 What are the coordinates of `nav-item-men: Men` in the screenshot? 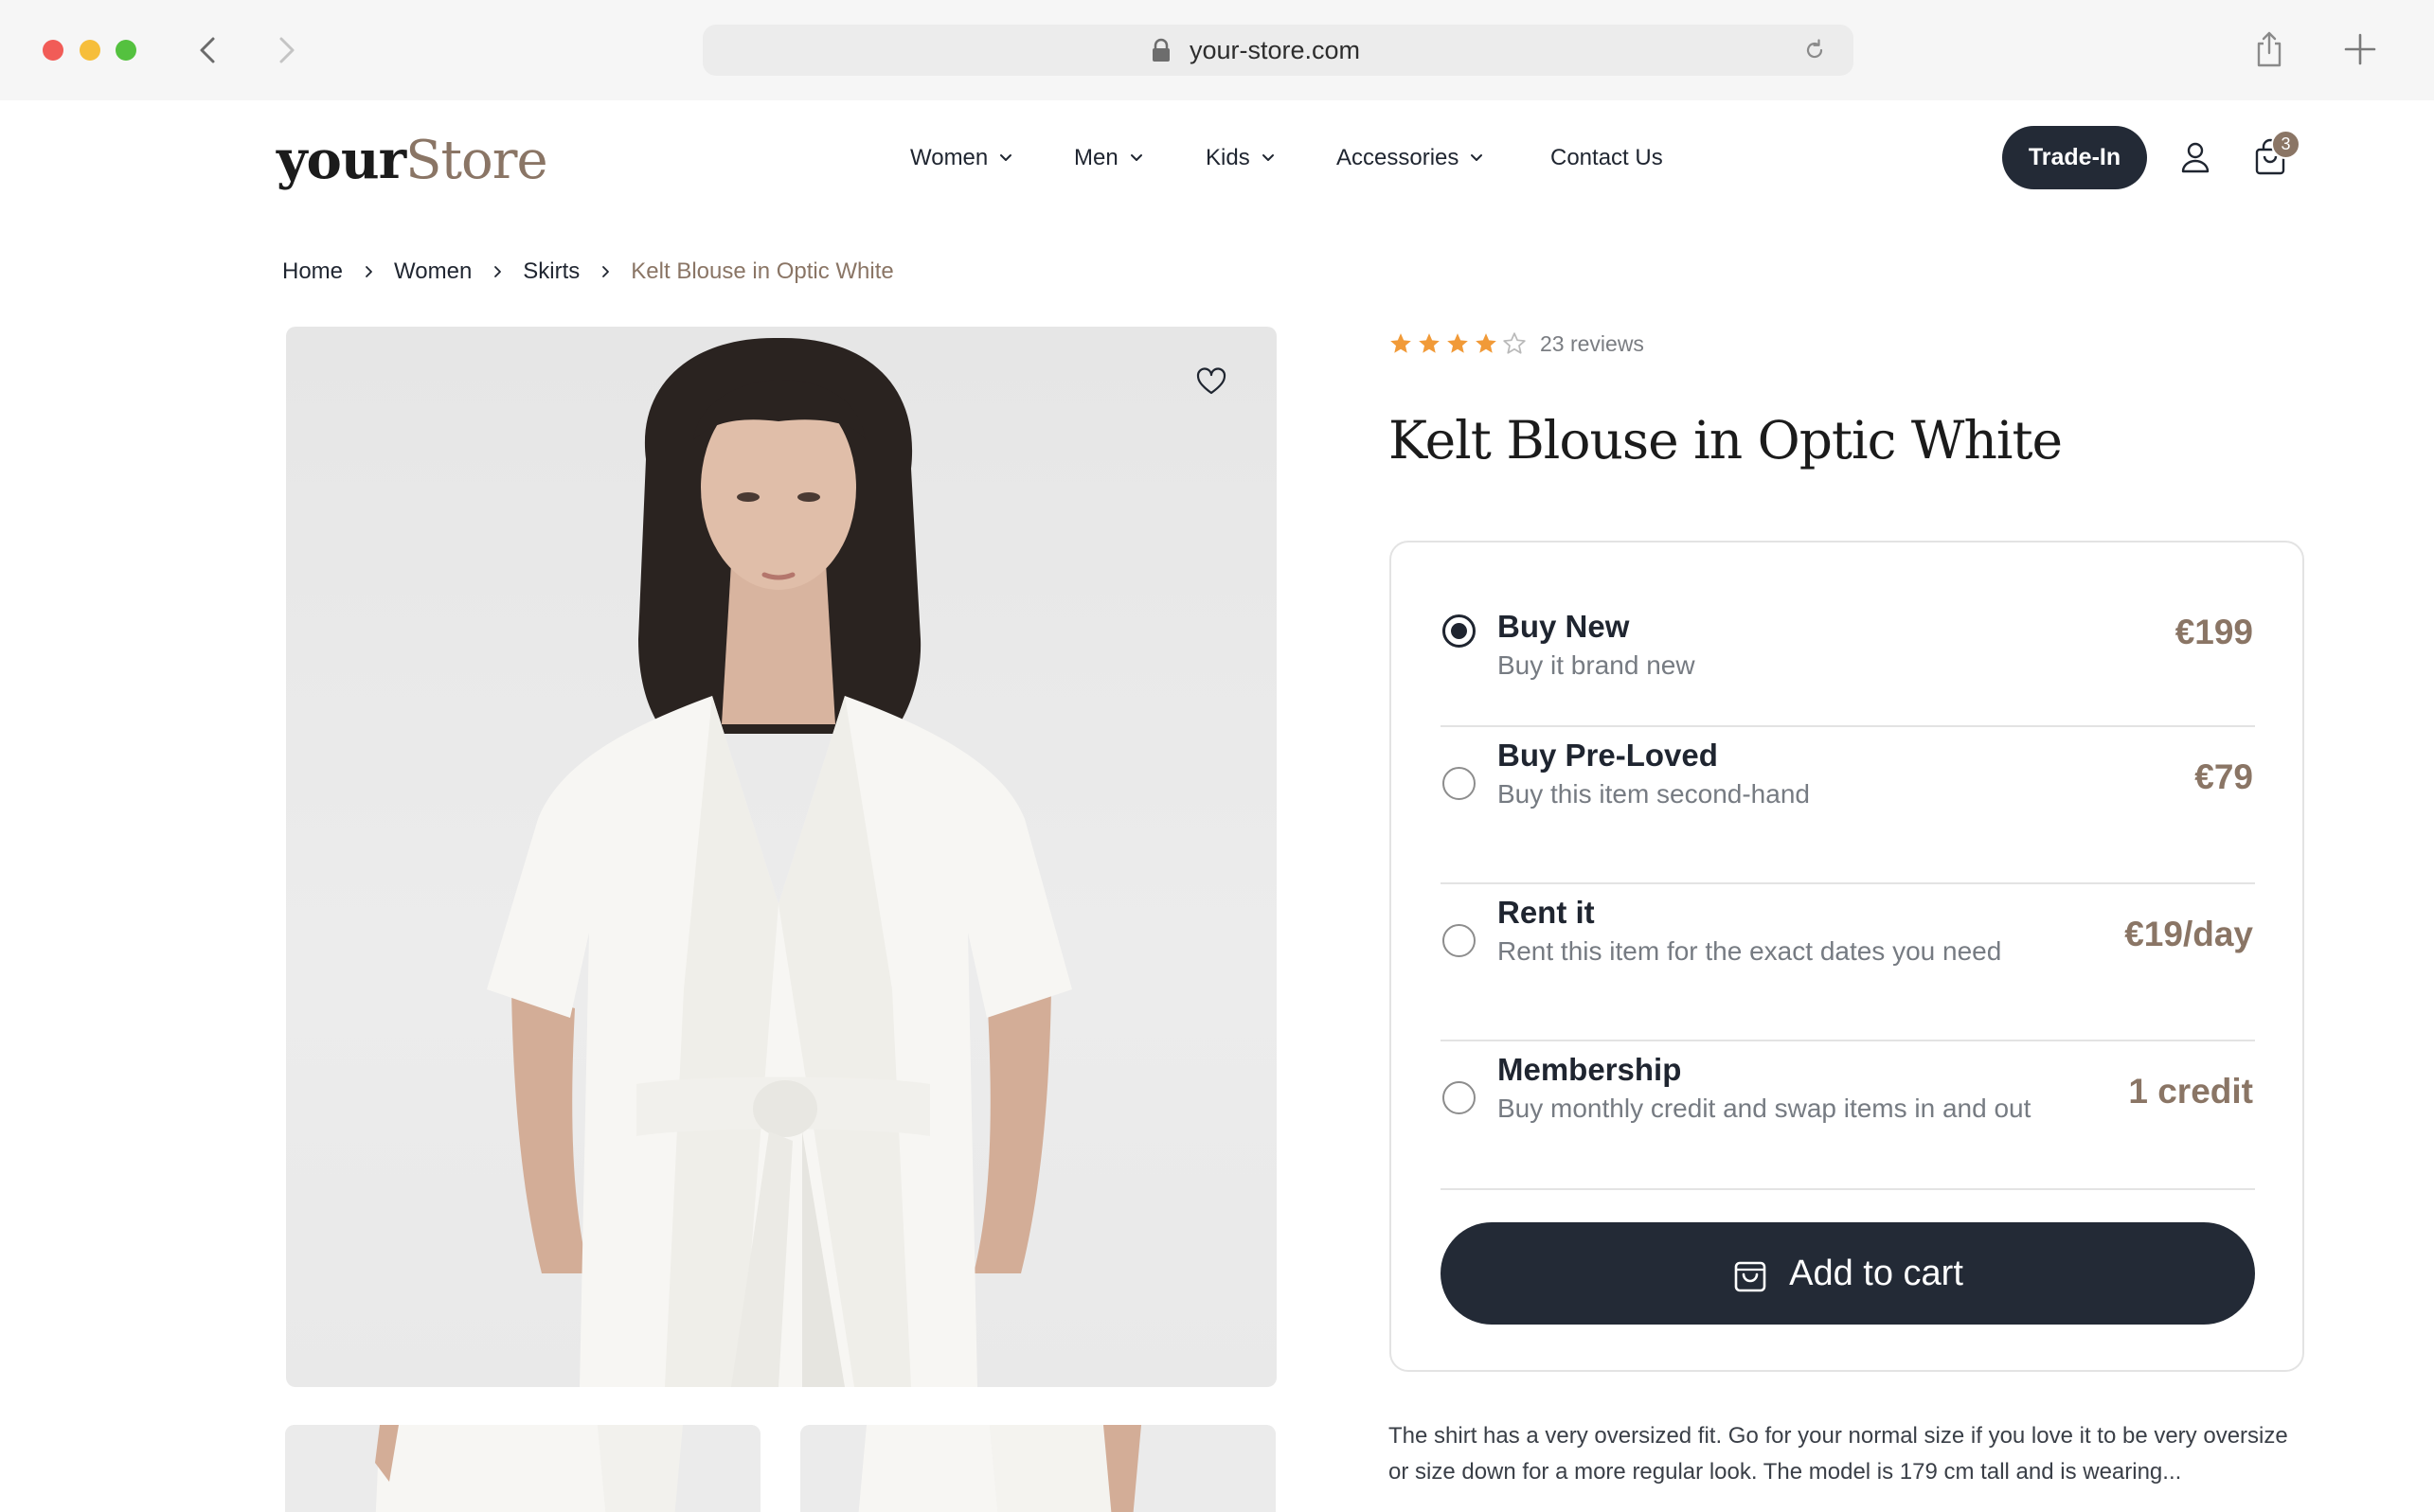 It's located at (1109, 158).